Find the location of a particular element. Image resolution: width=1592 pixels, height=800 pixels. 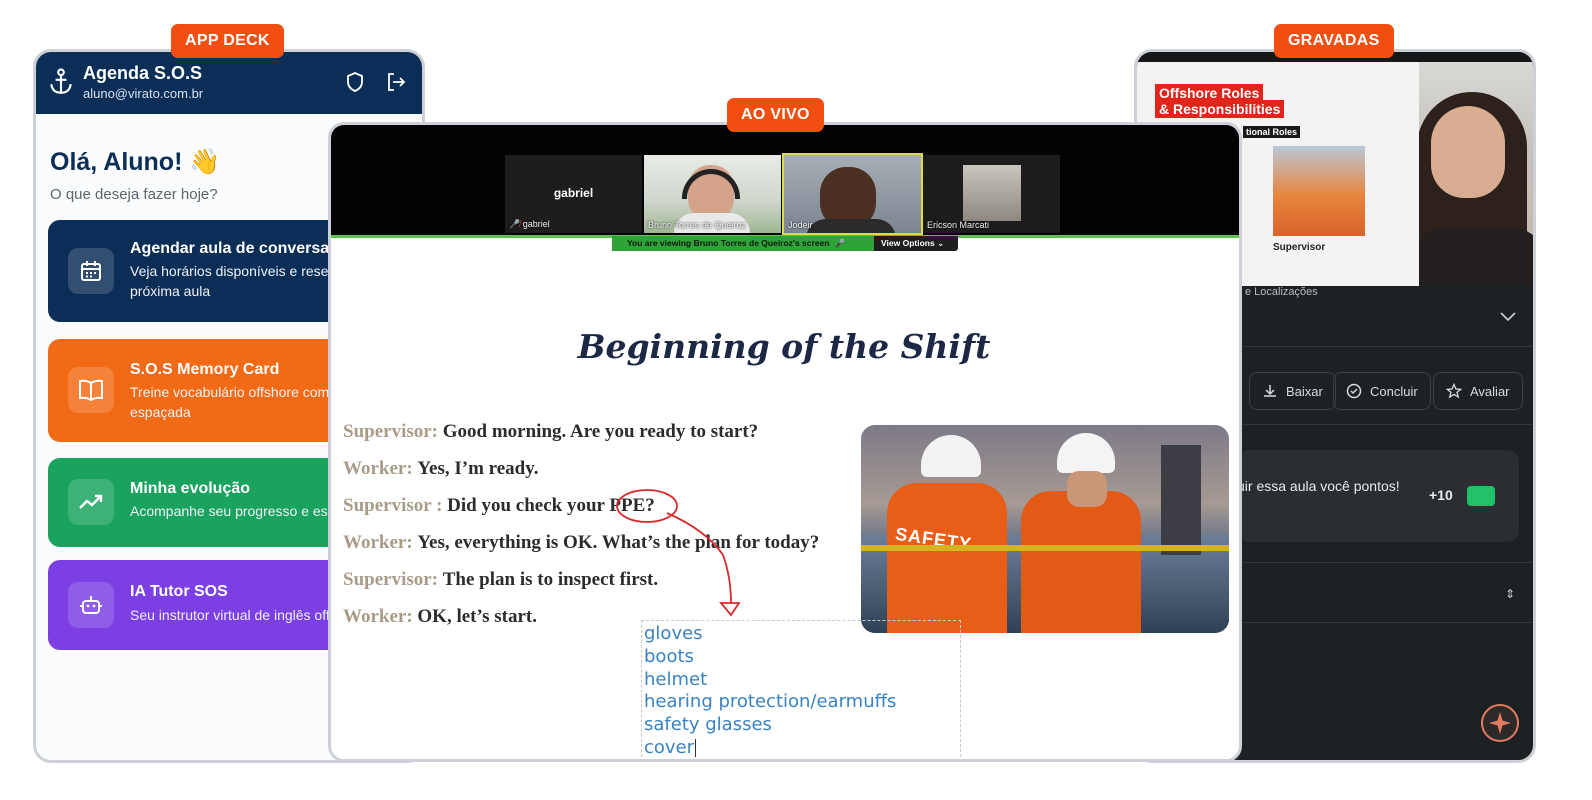

card-title: S.O.S Memory Card is located at coordinates (205, 369).